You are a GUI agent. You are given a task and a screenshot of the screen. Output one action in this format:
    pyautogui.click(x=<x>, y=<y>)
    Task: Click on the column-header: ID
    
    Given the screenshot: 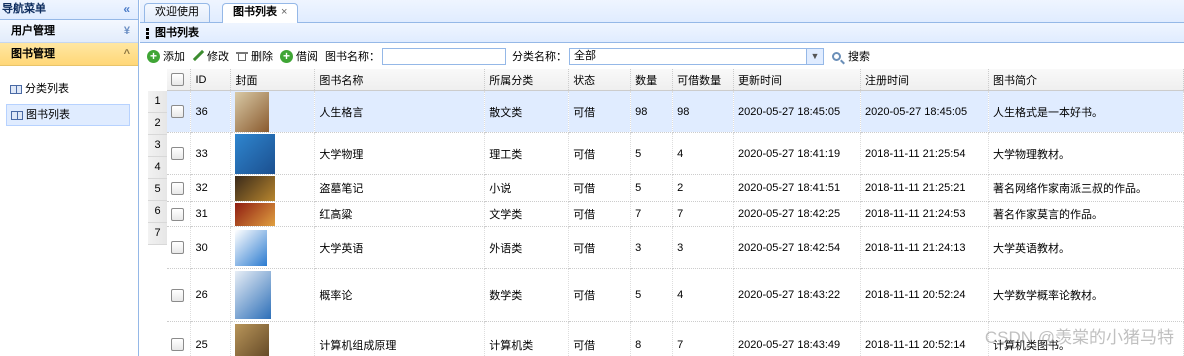 What is the action you would take?
    pyautogui.click(x=211, y=80)
    